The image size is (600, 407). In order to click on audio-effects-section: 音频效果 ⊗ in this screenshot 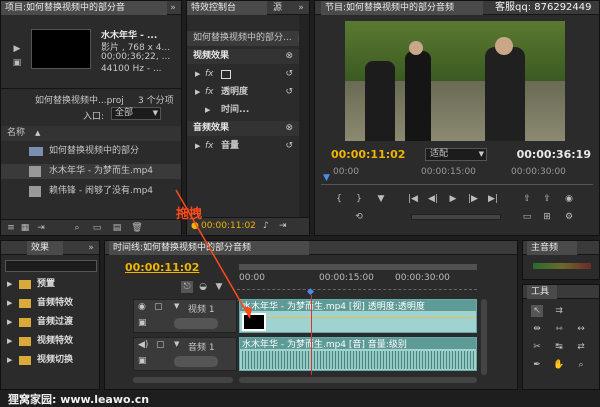, I will do `click(248, 128)`.